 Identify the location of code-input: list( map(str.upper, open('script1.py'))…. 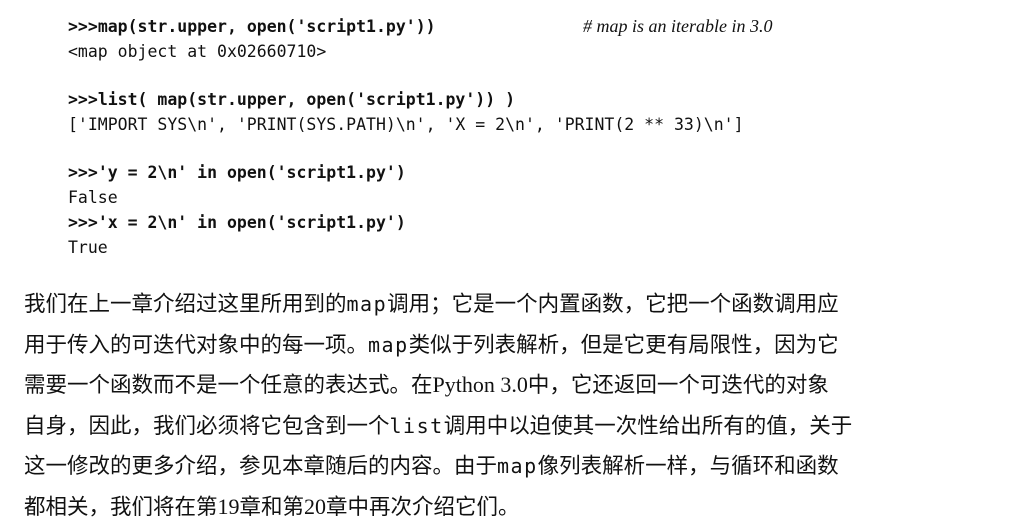
(306, 99).